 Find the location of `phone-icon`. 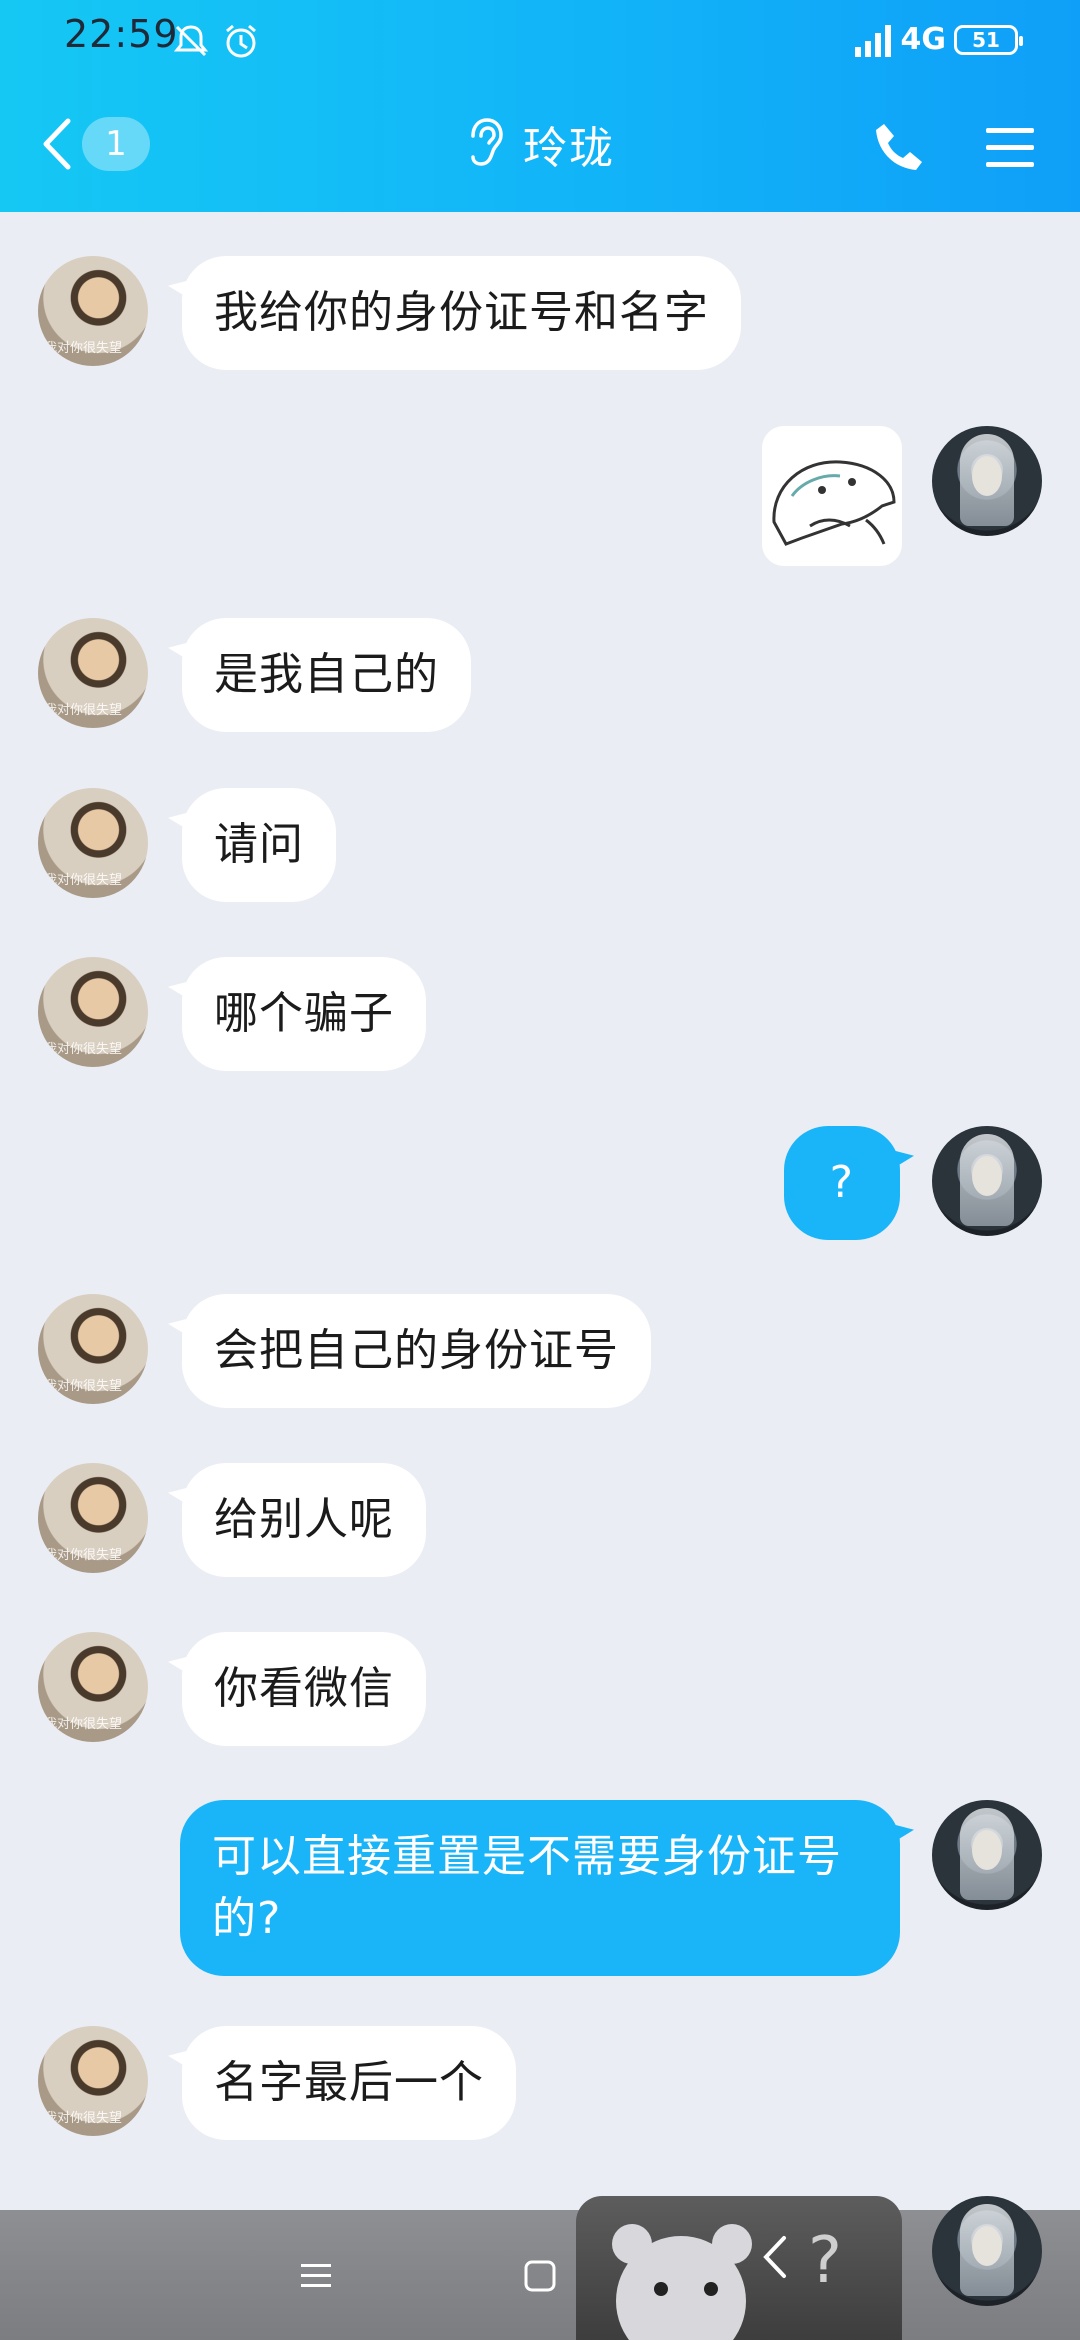

phone-icon is located at coordinates (900, 153).